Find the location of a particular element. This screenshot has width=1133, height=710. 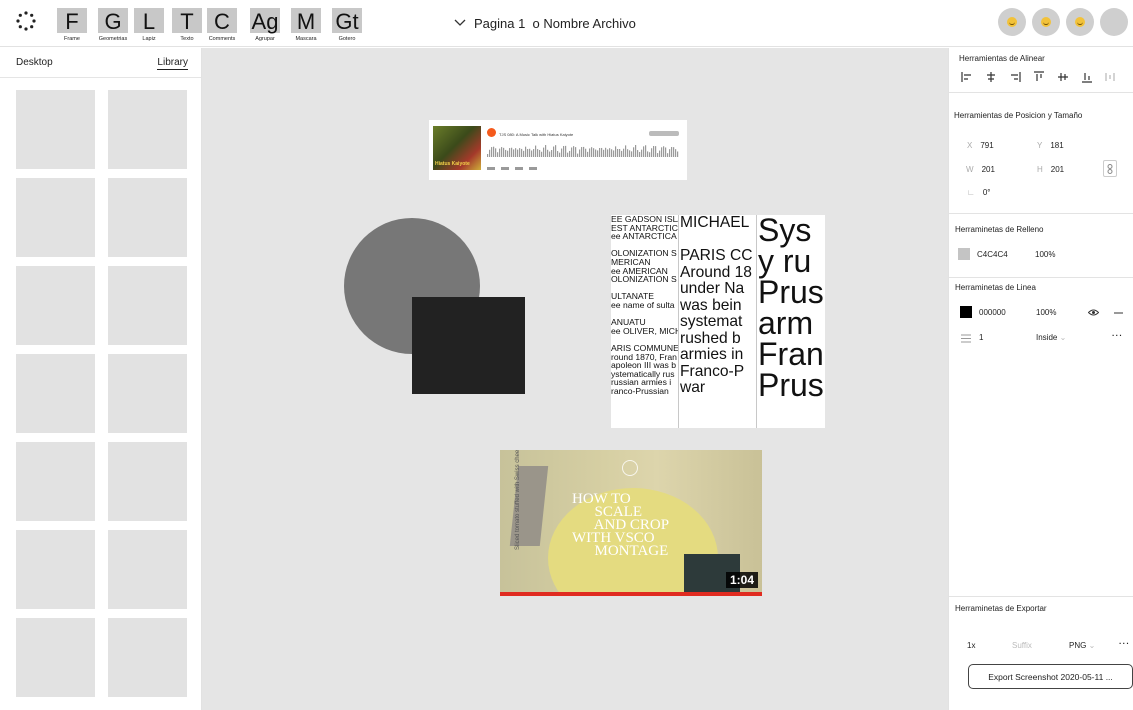

tool-comments: C Comments is located at coordinates (222, 25).